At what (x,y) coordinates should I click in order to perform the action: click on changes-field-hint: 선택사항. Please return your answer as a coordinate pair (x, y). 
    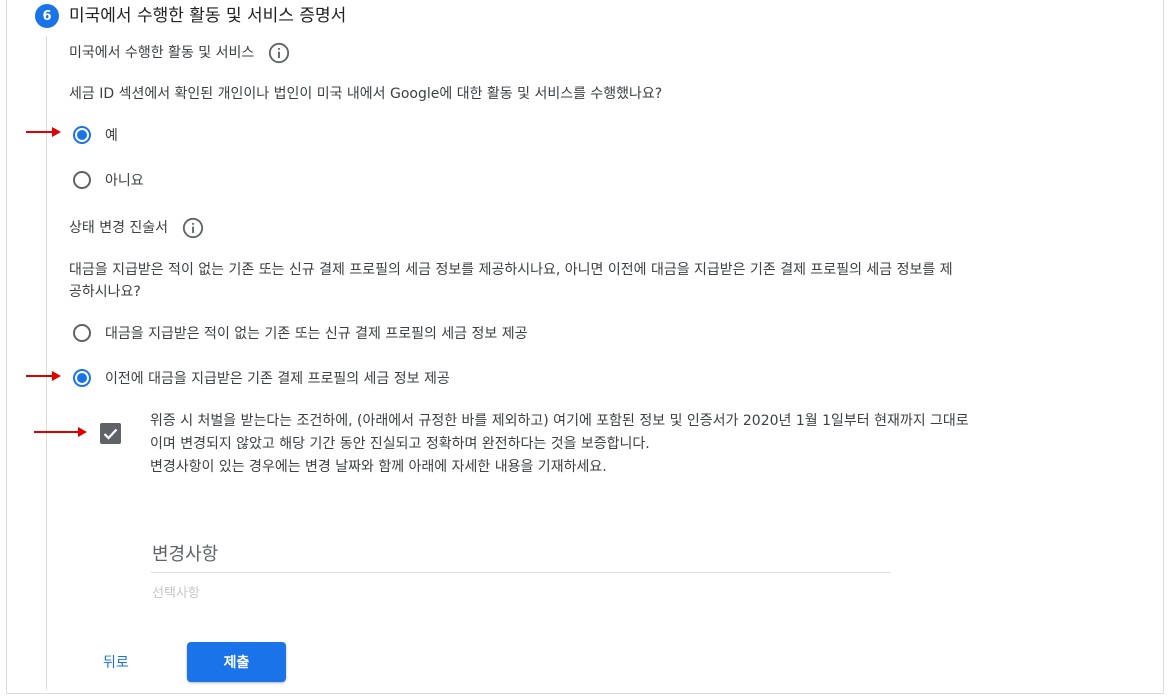
    Looking at the image, I should click on (176, 593).